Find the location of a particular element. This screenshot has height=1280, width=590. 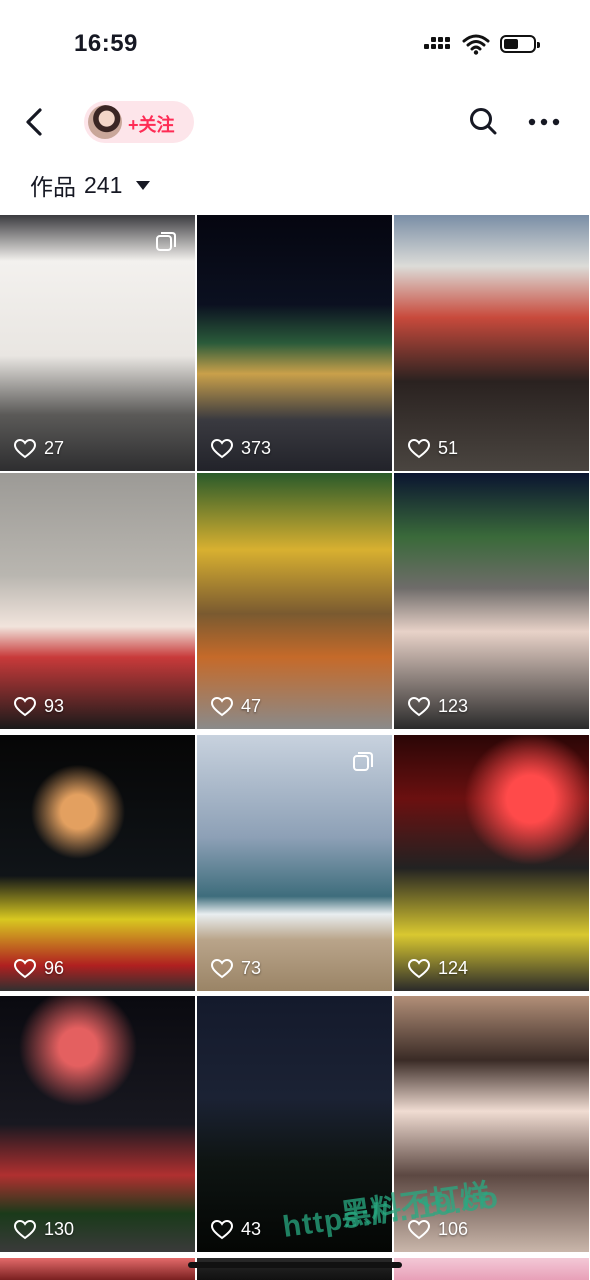

avatar is located at coordinates (105, 122).